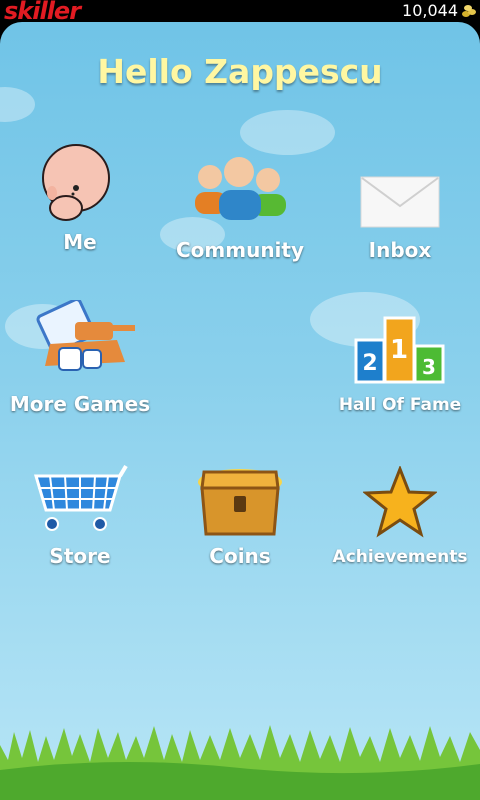 This screenshot has width=480, height=800. I want to click on community-label: Community, so click(240, 250).